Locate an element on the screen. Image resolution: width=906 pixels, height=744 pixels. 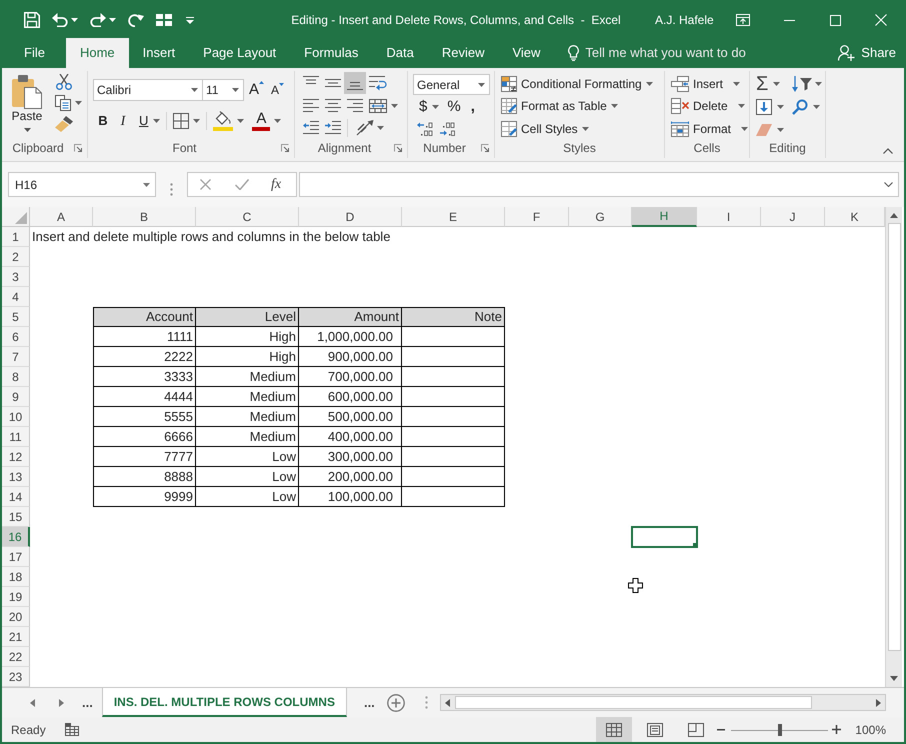
underline-button: U is located at coordinates (147, 121).